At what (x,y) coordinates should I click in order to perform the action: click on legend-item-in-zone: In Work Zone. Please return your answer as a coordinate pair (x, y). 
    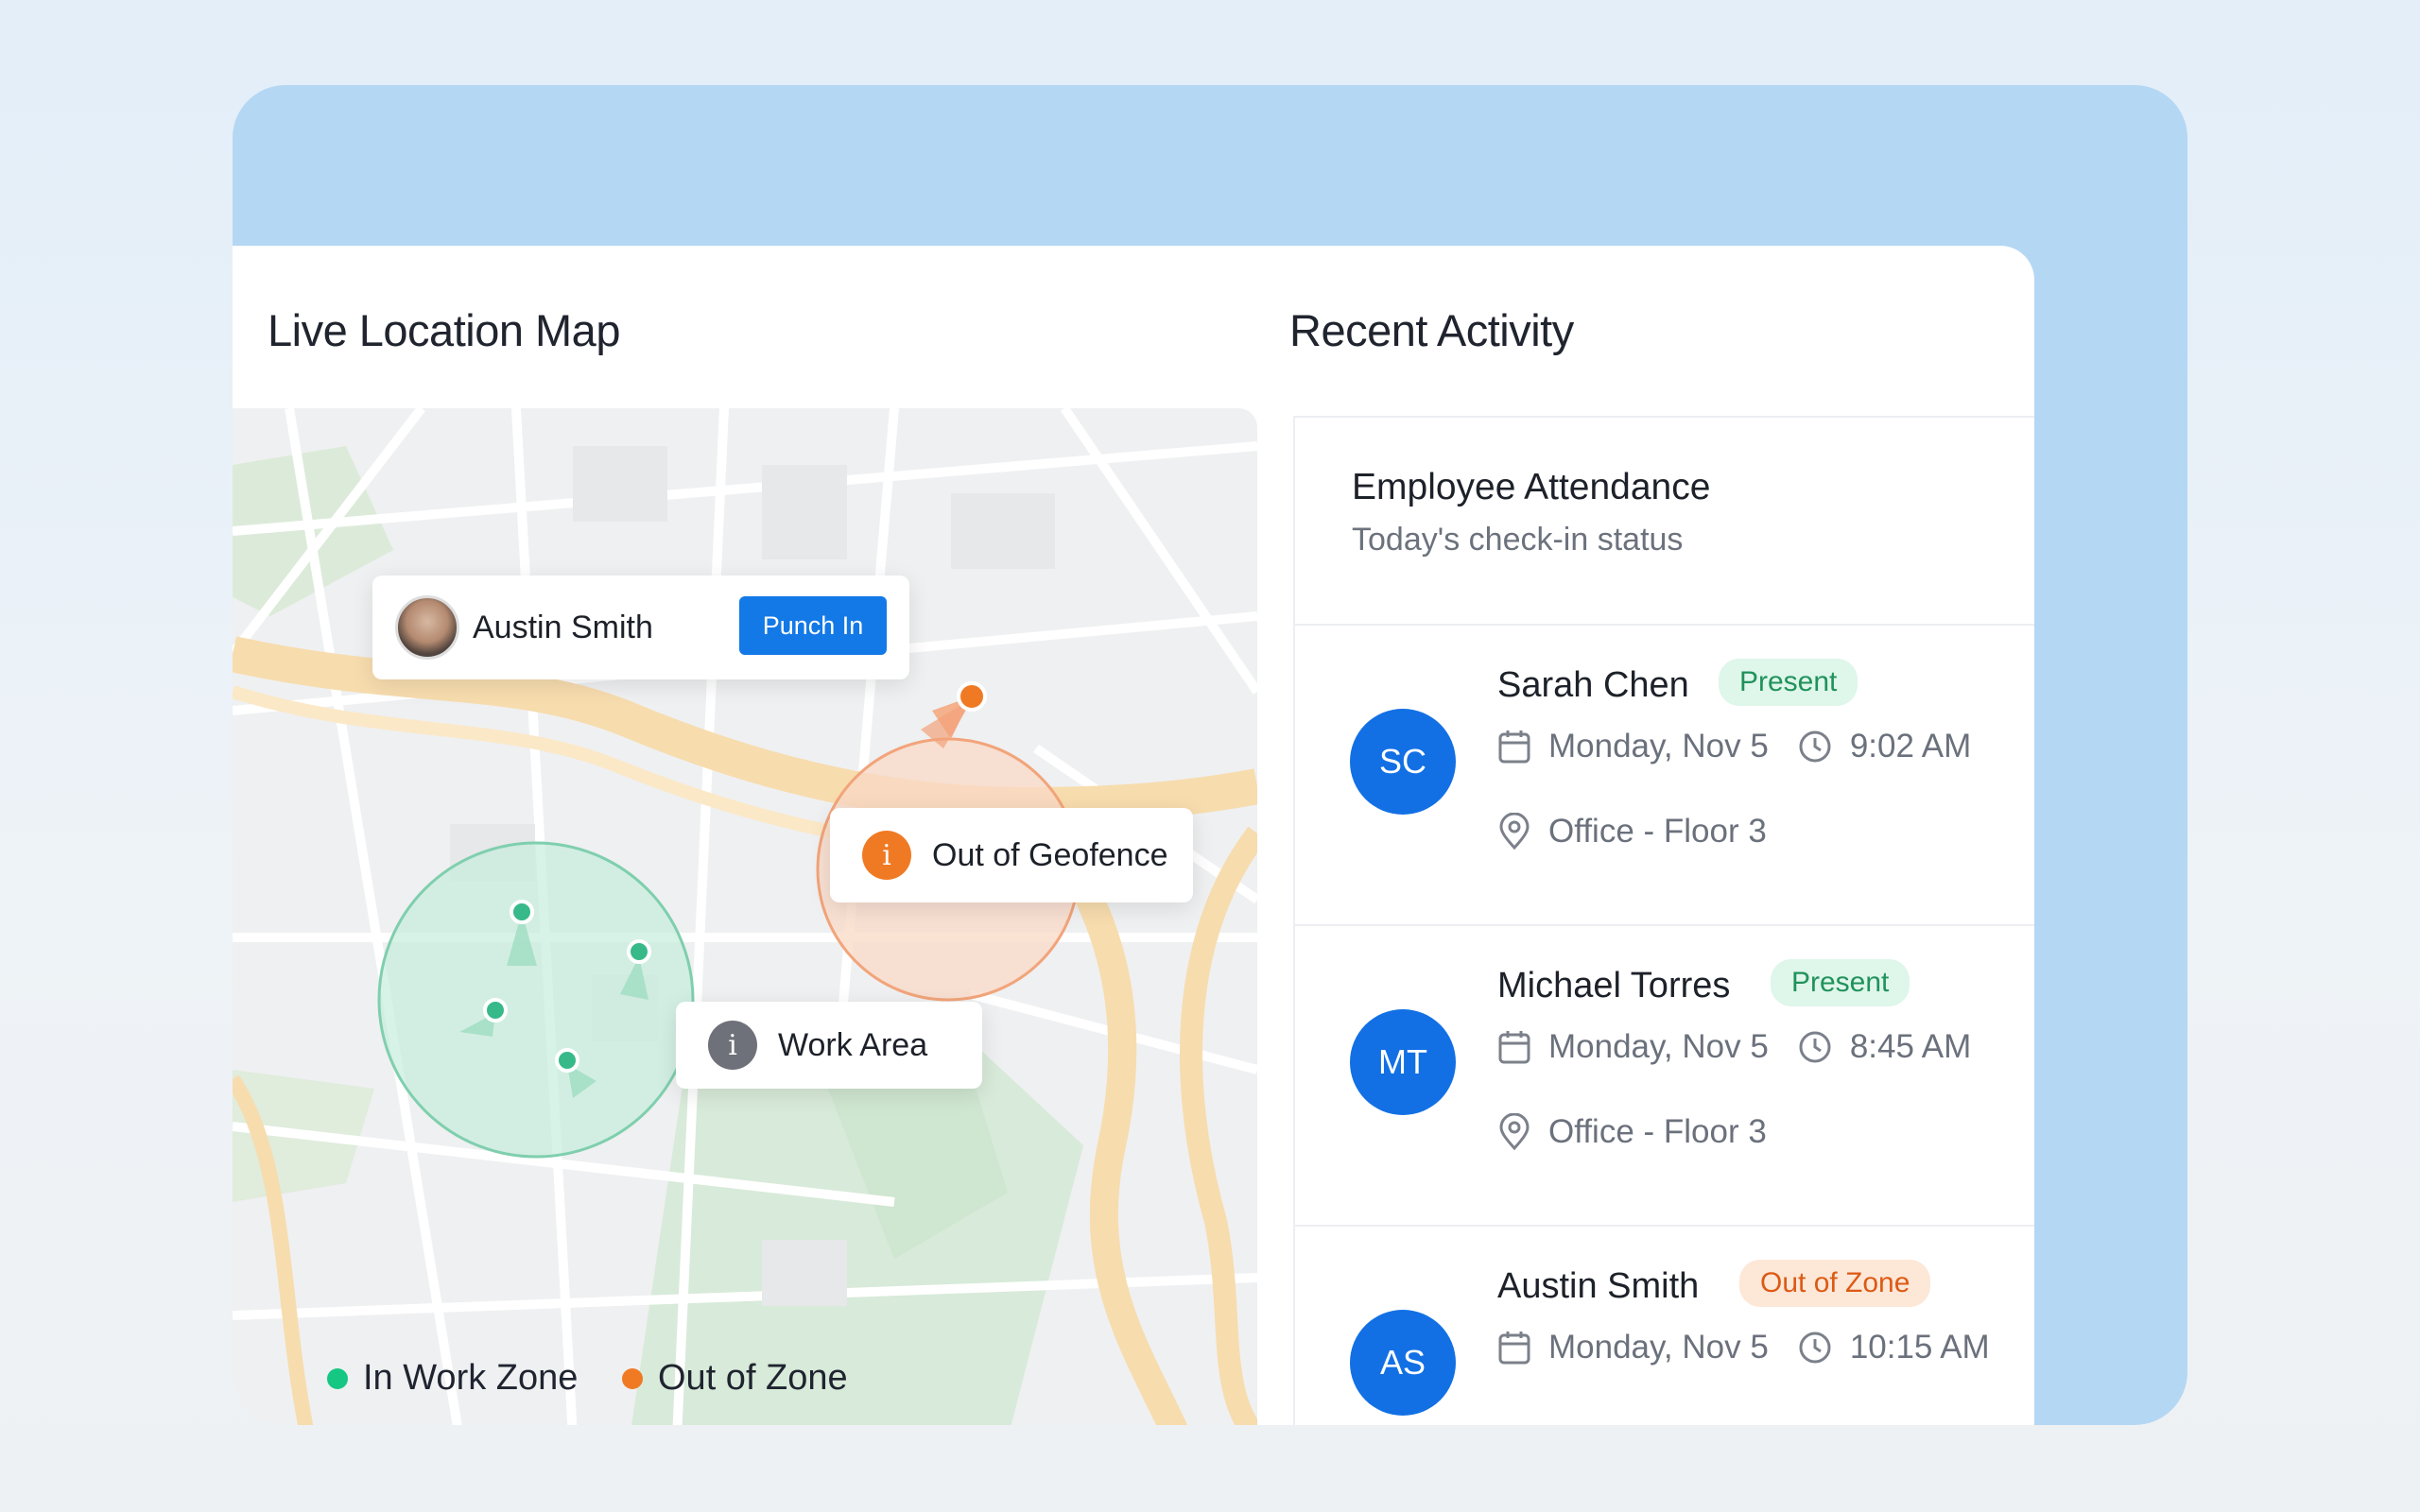
    Looking at the image, I should click on (453, 1378).